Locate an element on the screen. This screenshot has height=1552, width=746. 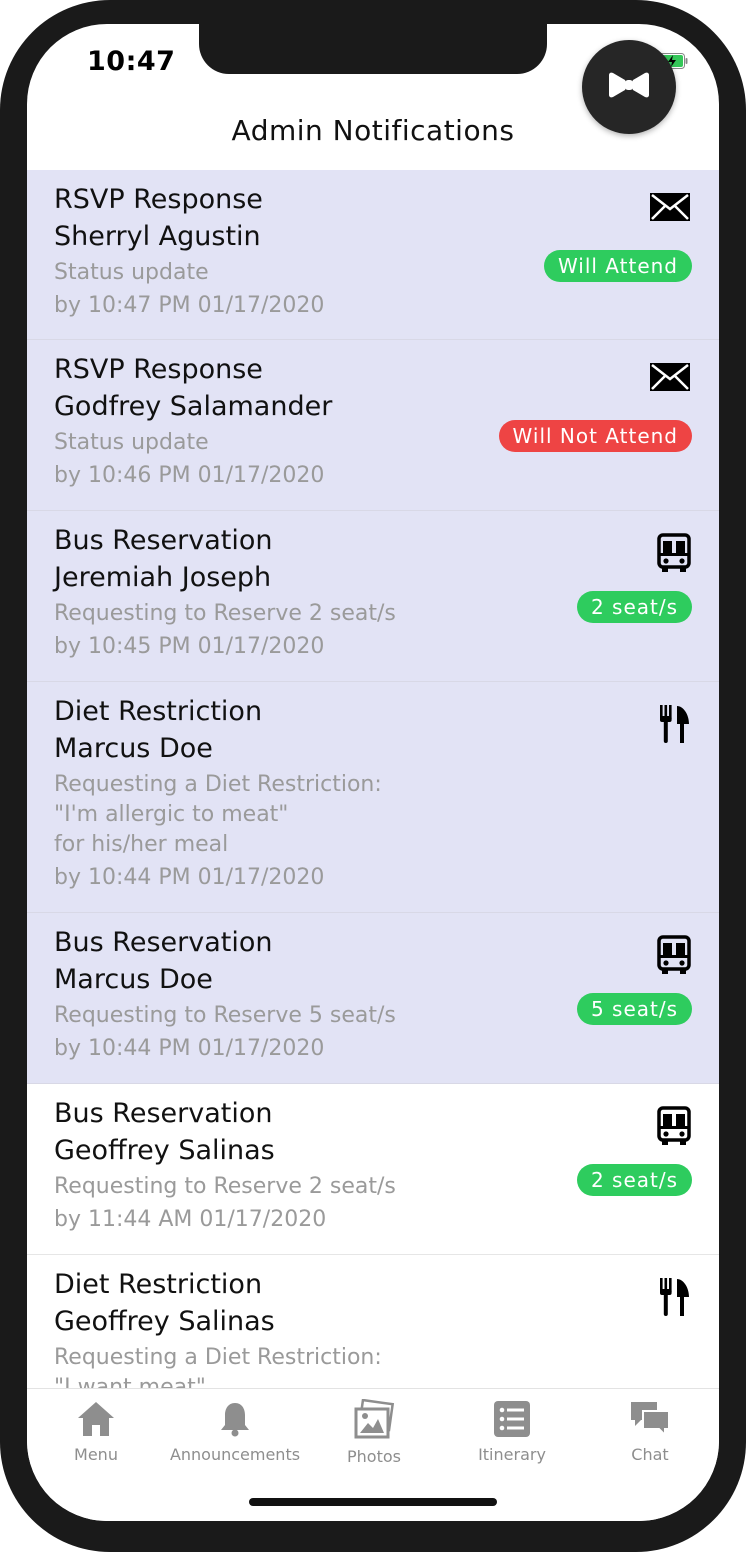
notification-timestamp: by 10:45 PM 01/17/2020 is located at coordinates (189, 646).